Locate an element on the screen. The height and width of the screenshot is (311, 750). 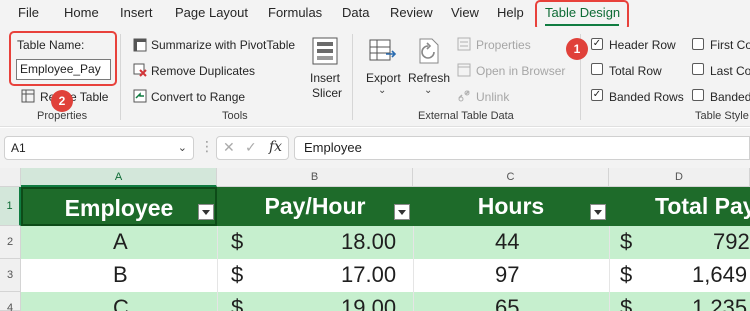
cancel-icon: ✕ is located at coordinates (229, 147).